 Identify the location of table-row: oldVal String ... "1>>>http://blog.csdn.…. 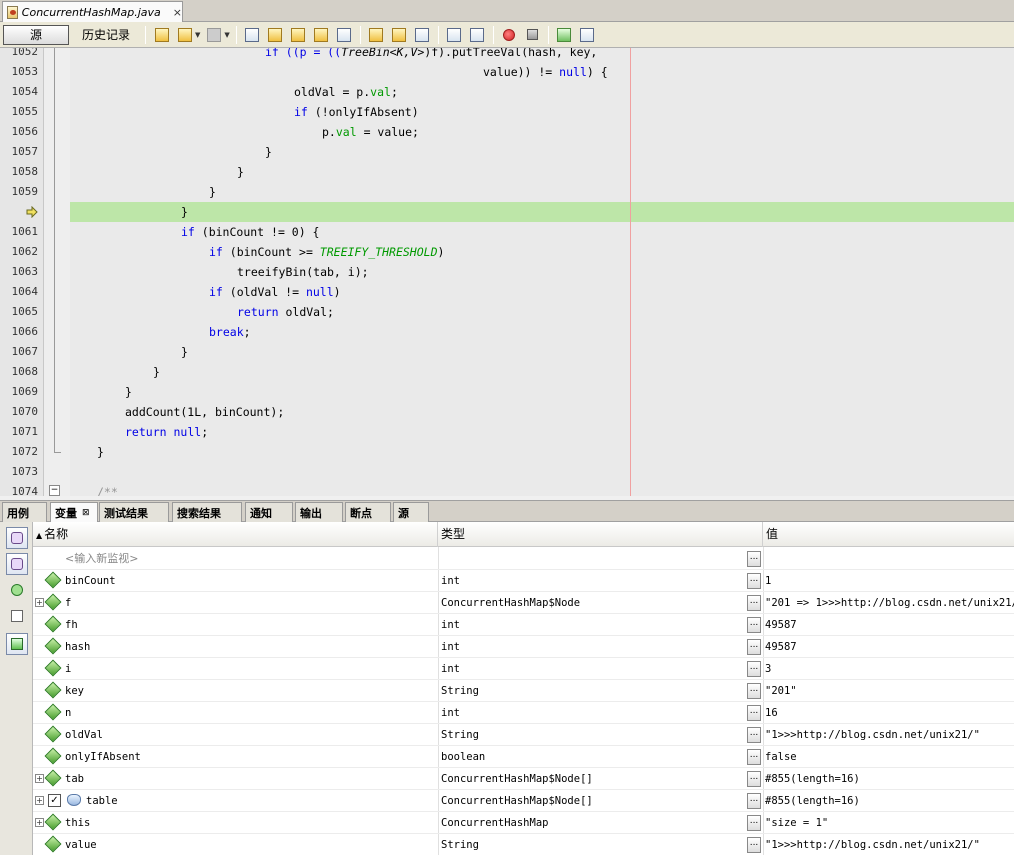
(523, 735).